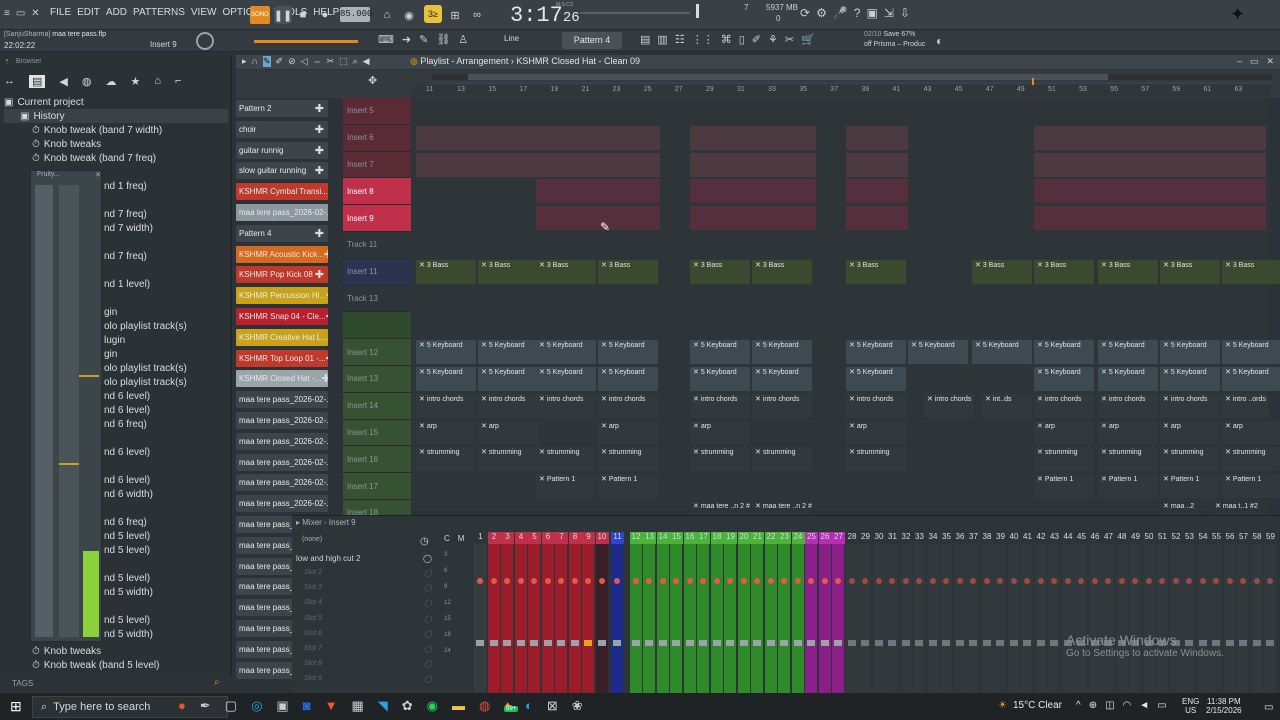 This screenshot has width=1280, height=720. What do you see at coordinates (933, 538) in the screenshot?
I see `mixer-track-number: 34` at bounding box center [933, 538].